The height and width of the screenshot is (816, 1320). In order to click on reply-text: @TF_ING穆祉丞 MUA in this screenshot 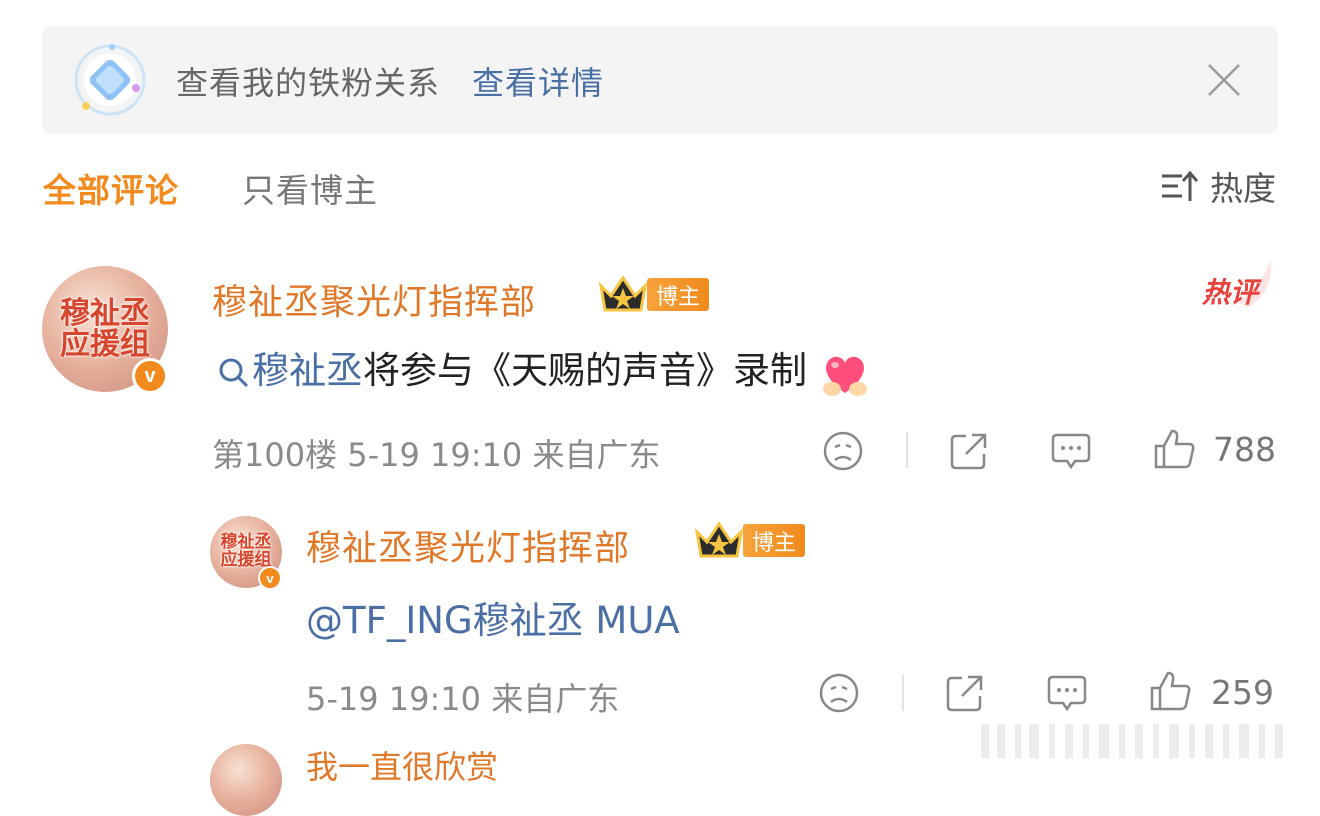, I will do `click(493, 617)`.